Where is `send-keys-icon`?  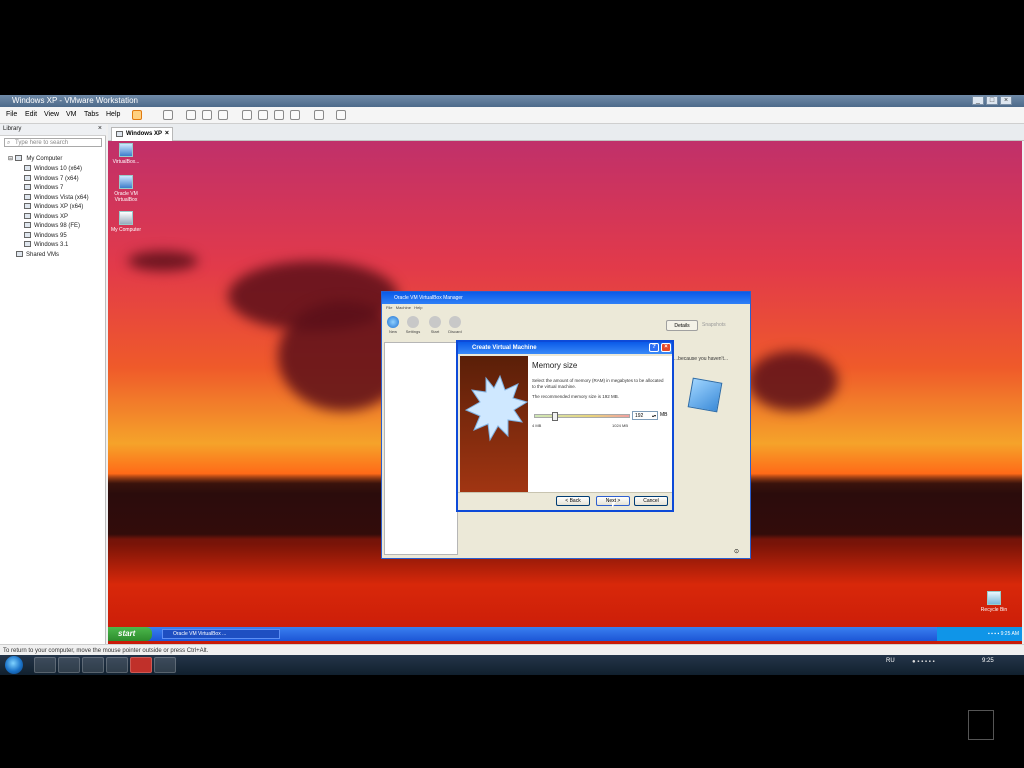 send-keys-icon is located at coordinates (168, 115).